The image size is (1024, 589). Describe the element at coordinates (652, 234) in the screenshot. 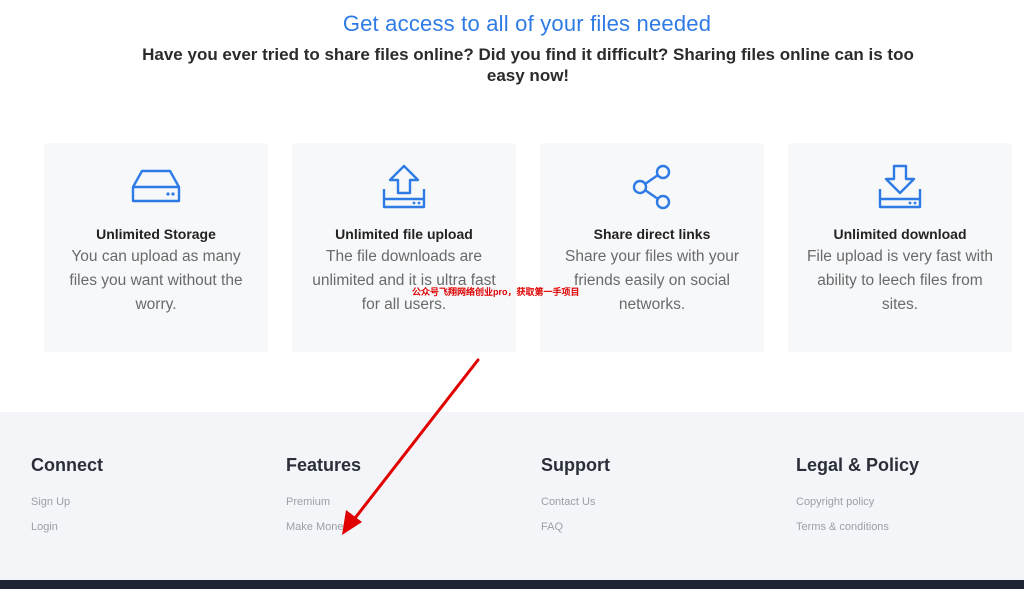

I see `feature-title: Share direct links` at that location.